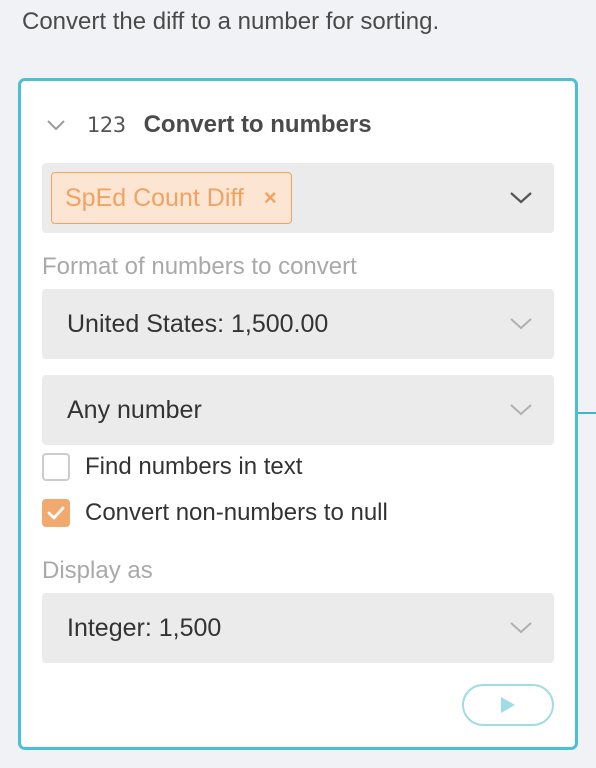 Image resolution: width=596 pixels, height=768 pixels. Describe the element at coordinates (298, 410) in the screenshot. I see `extract-mode-select: Any number` at that location.